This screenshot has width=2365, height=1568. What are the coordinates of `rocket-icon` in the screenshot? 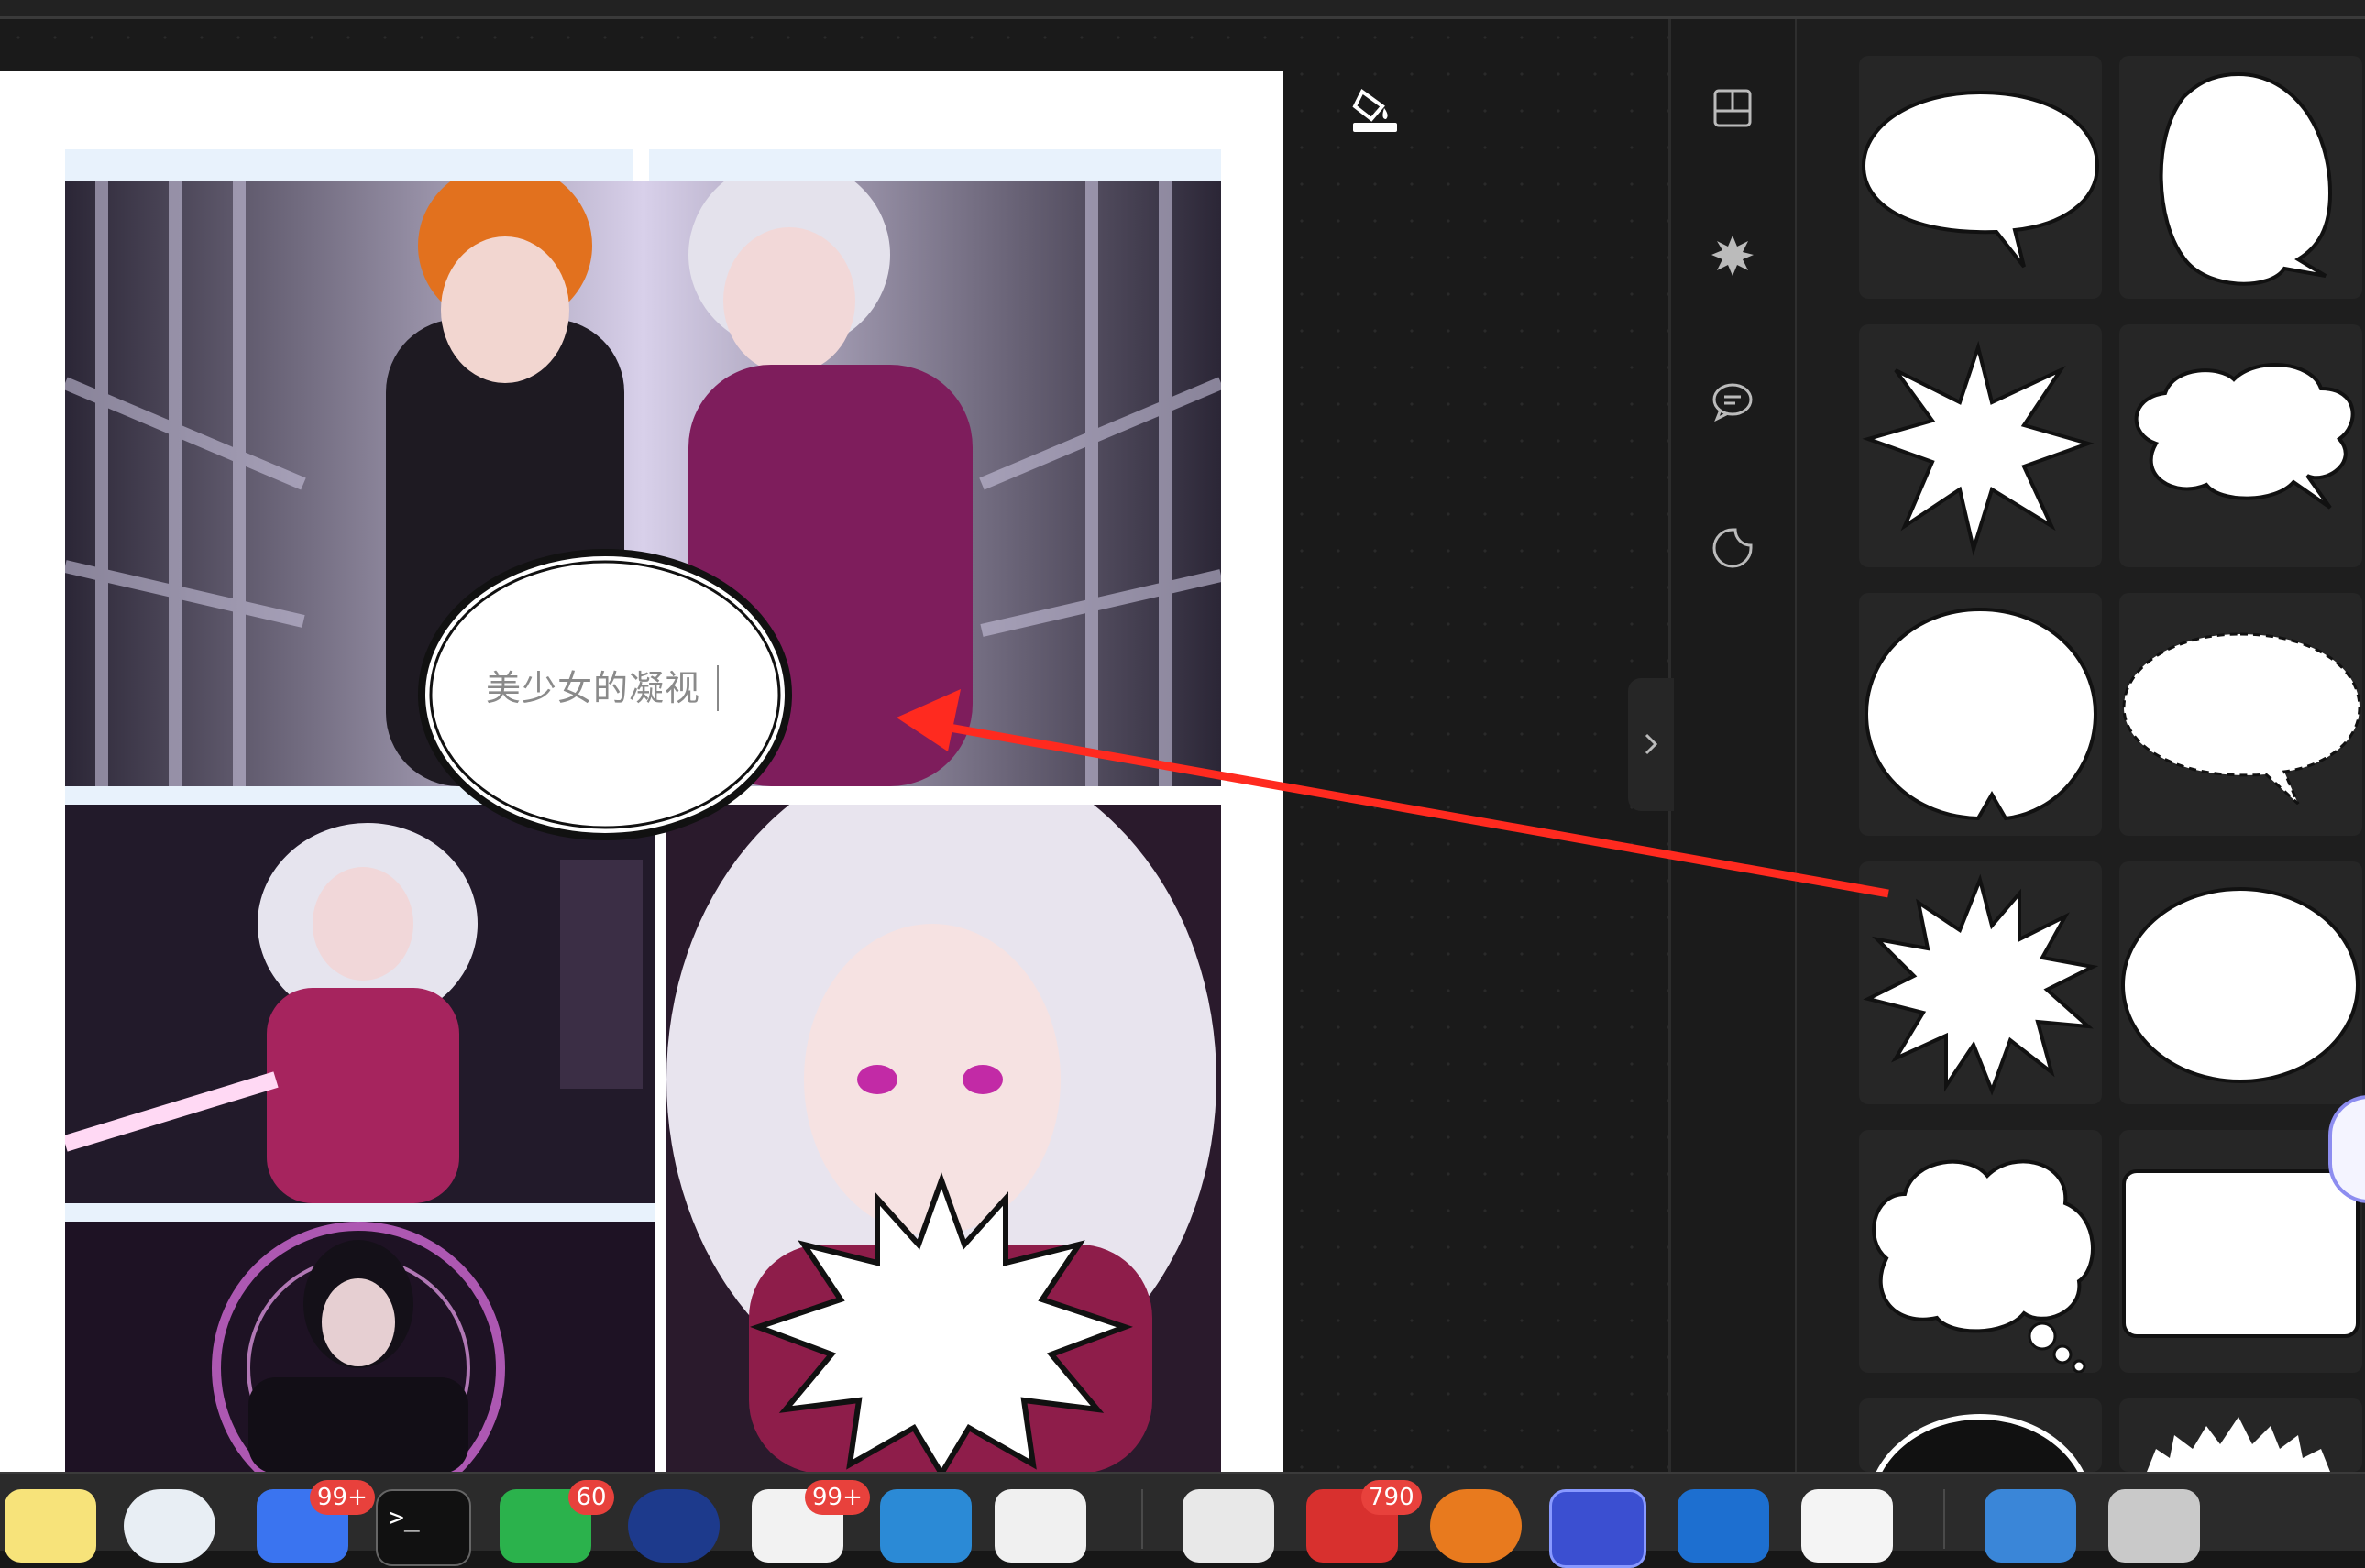 It's located at (1723, 1526).